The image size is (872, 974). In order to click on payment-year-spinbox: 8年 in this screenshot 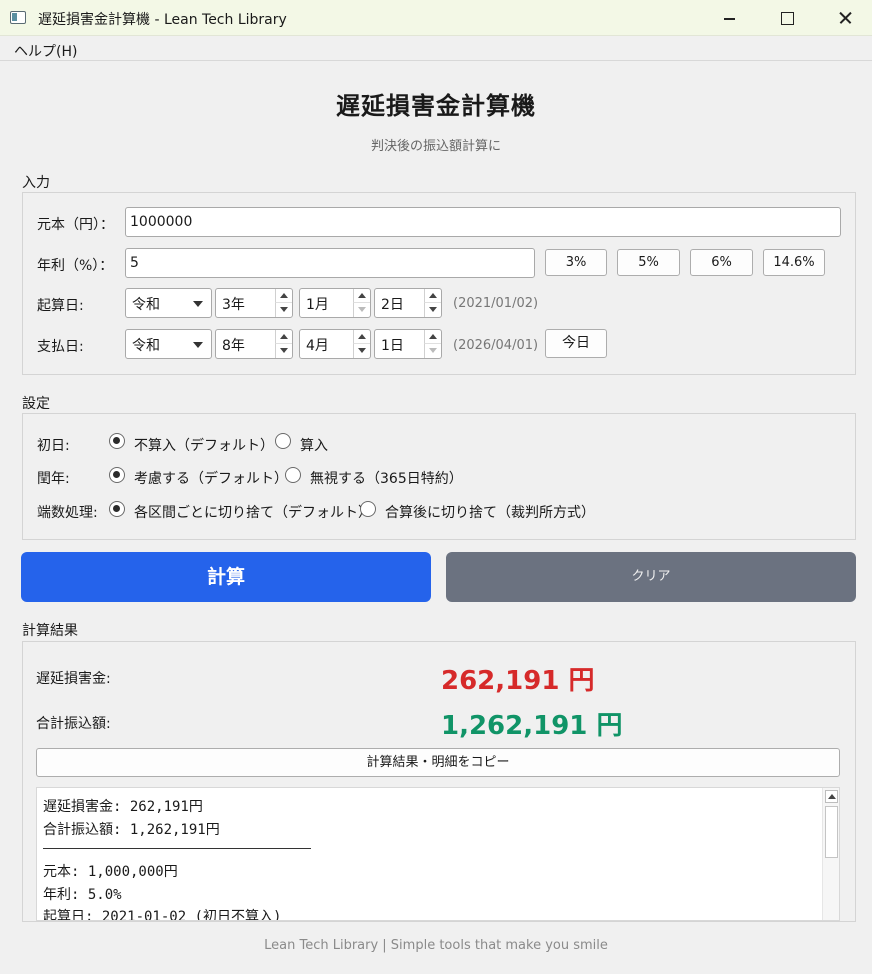, I will do `click(254, 344)`.